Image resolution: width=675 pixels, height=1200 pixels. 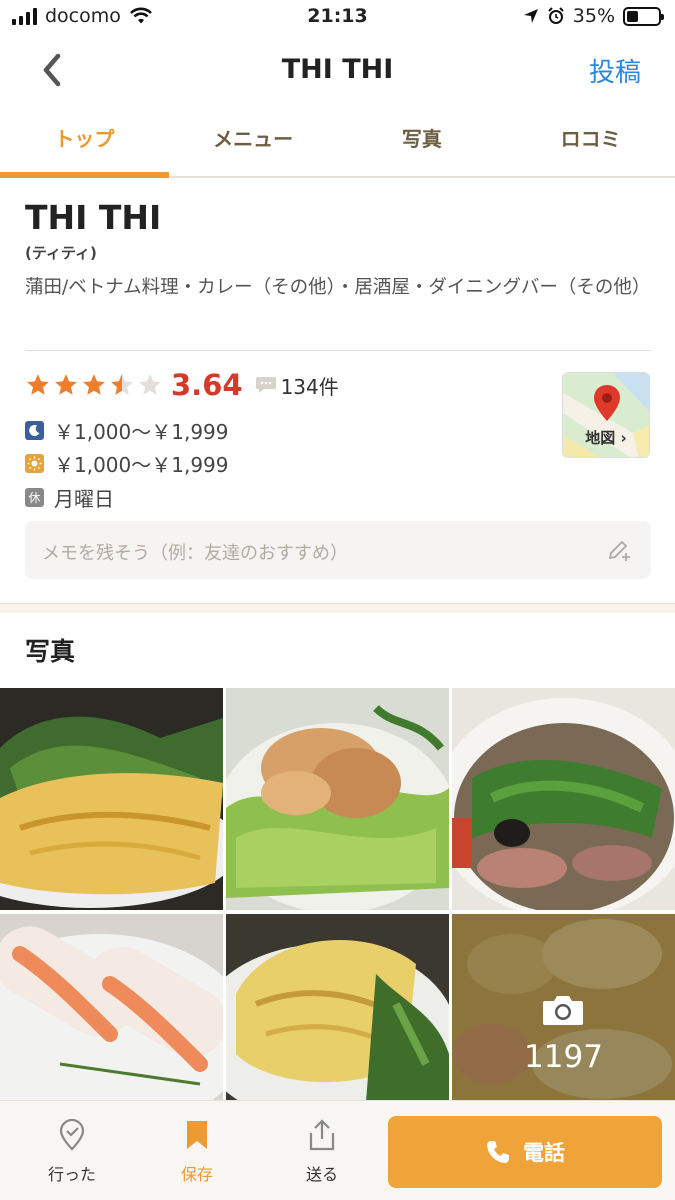 What do you see at coordinates (620, 550) in the screenshot?
I see `edit-plus-icon` at bounding box center [620, 550].